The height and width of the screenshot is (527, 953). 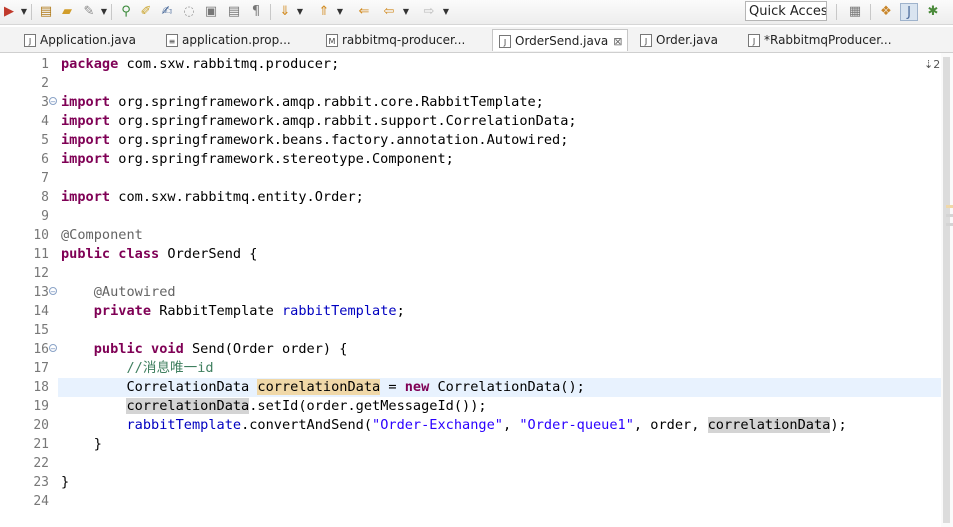 I want to click on tab-ordersend-java: J OrderSend.java ⊠, so click(x=560, y=40).